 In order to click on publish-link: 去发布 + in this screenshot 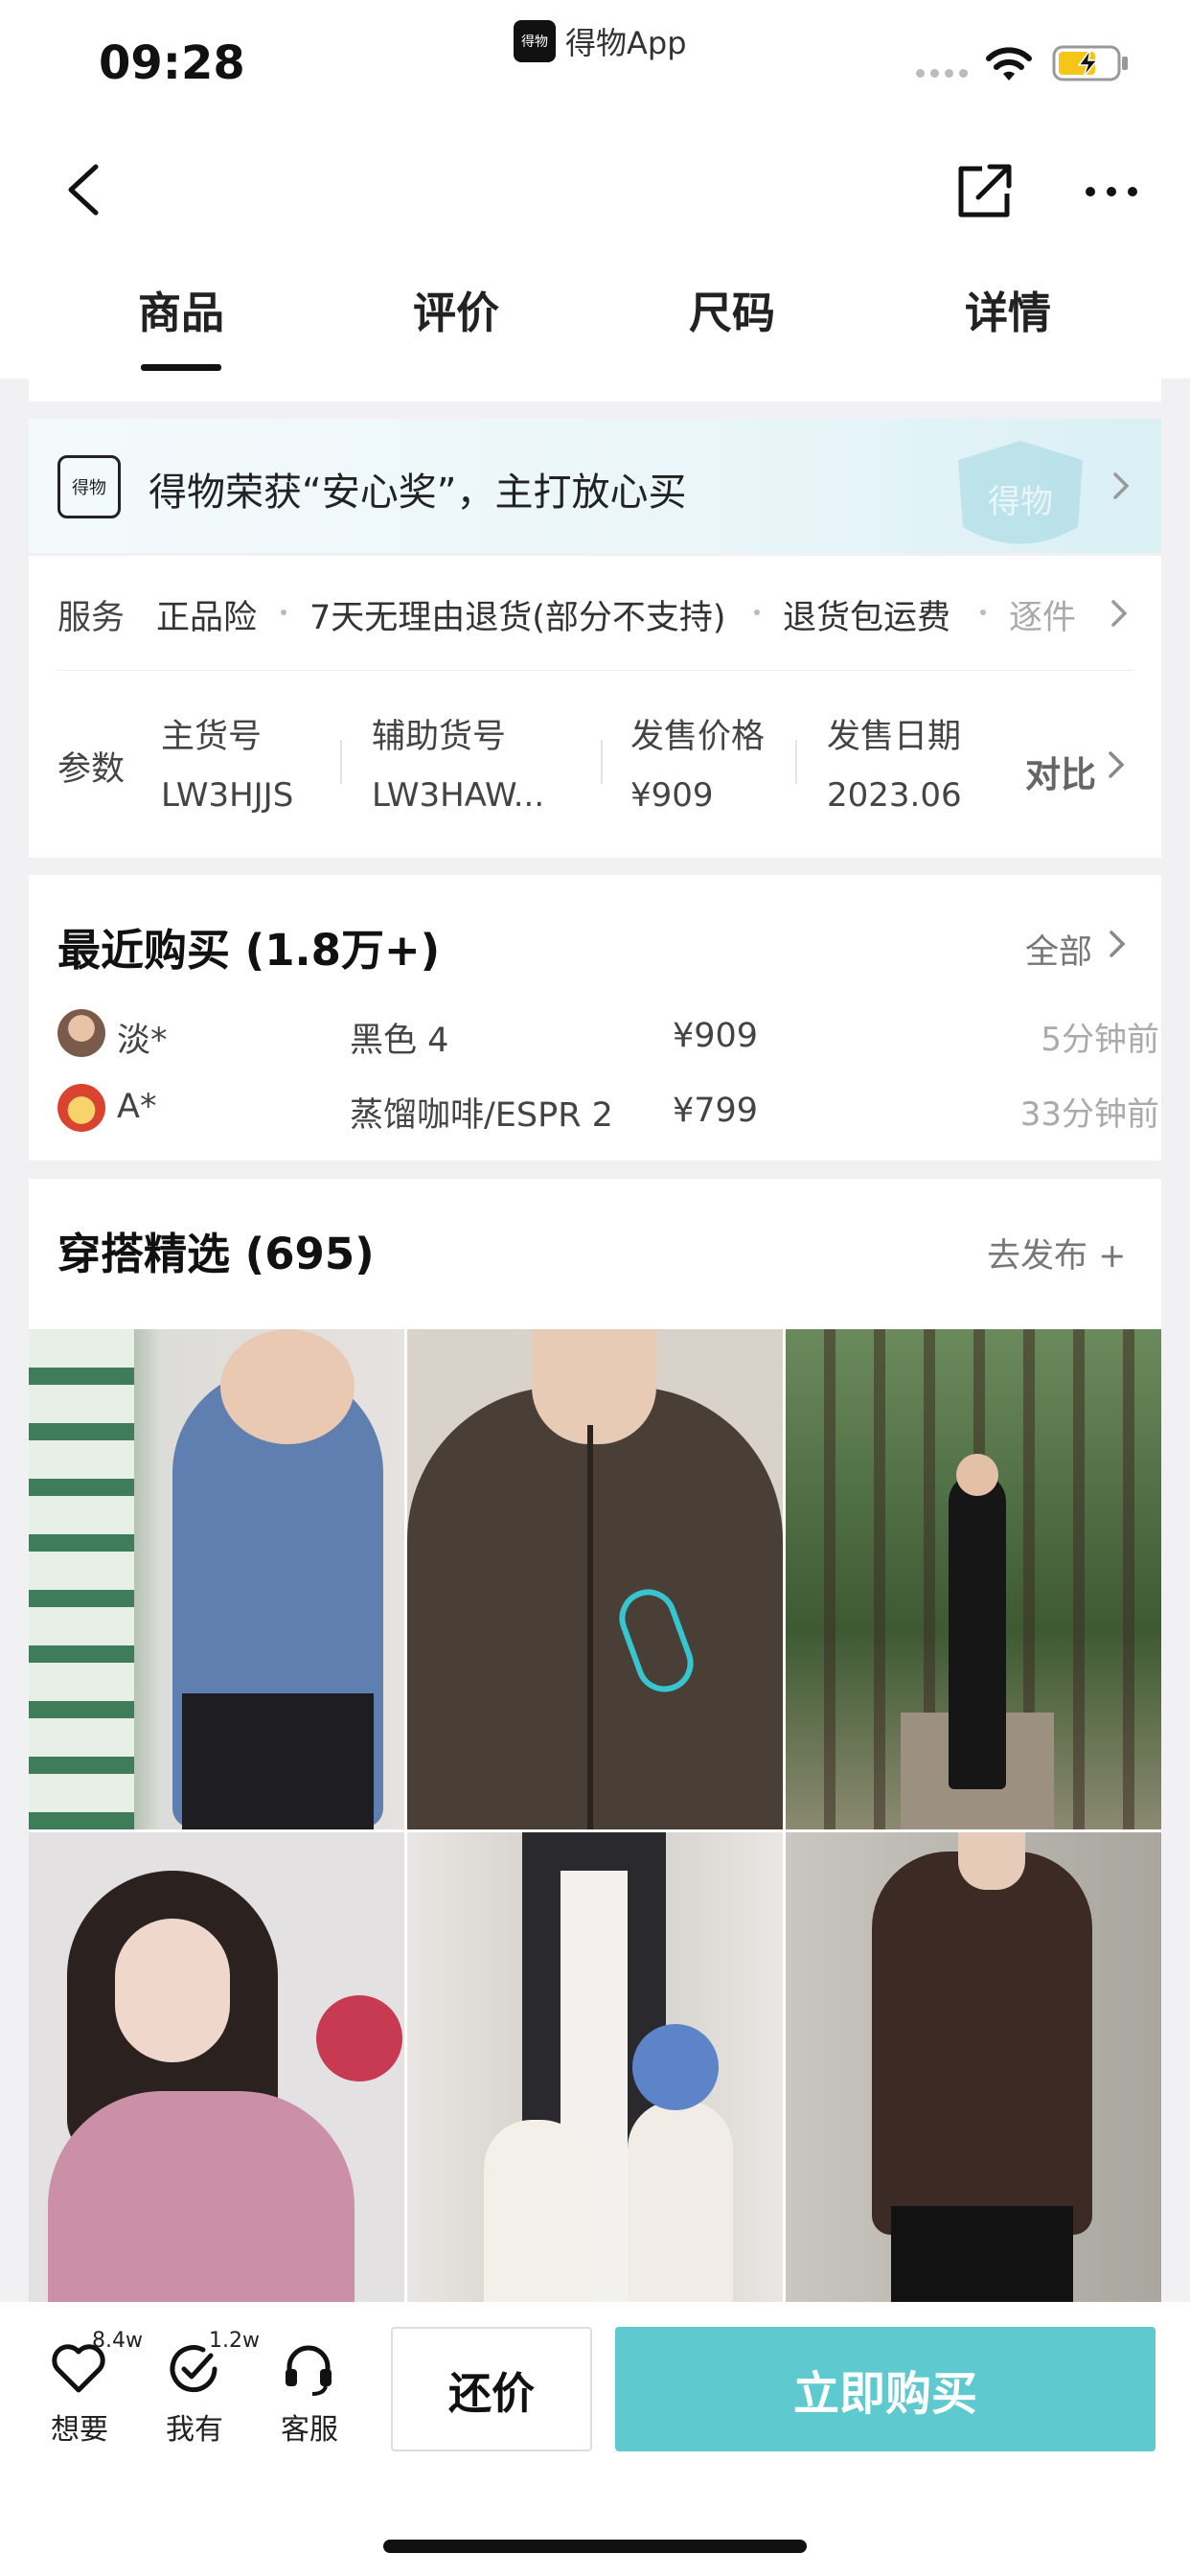, I will do `click(1057, 1253)`.